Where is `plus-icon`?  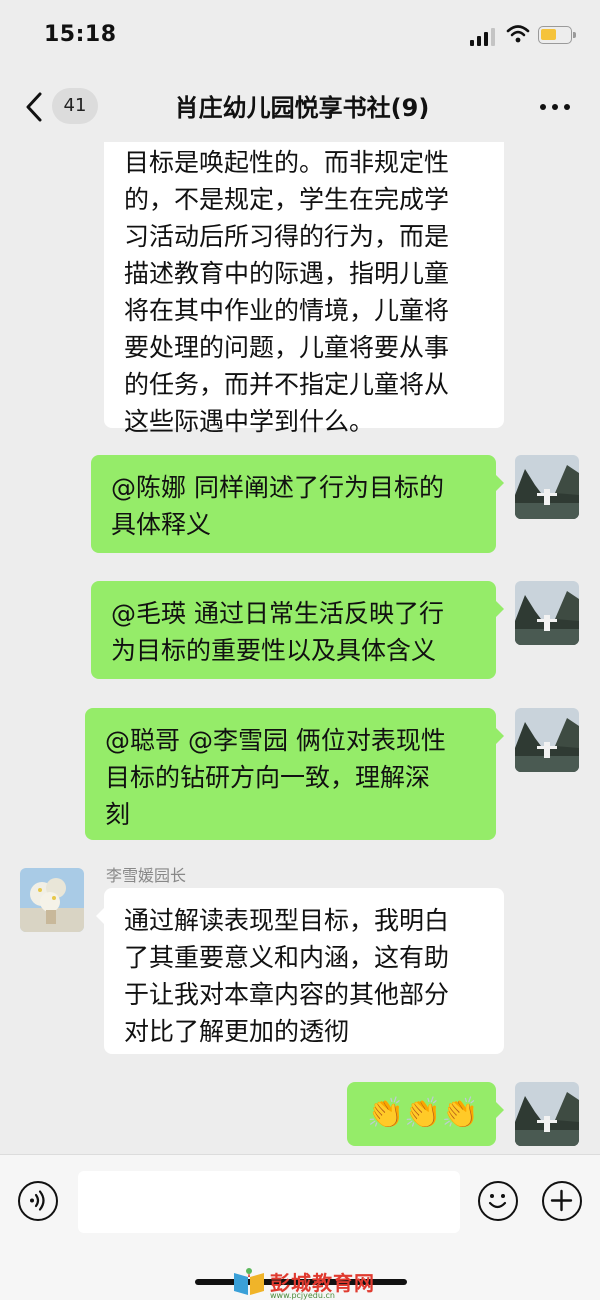 plus-icon is located at coordinates (562, 1201).